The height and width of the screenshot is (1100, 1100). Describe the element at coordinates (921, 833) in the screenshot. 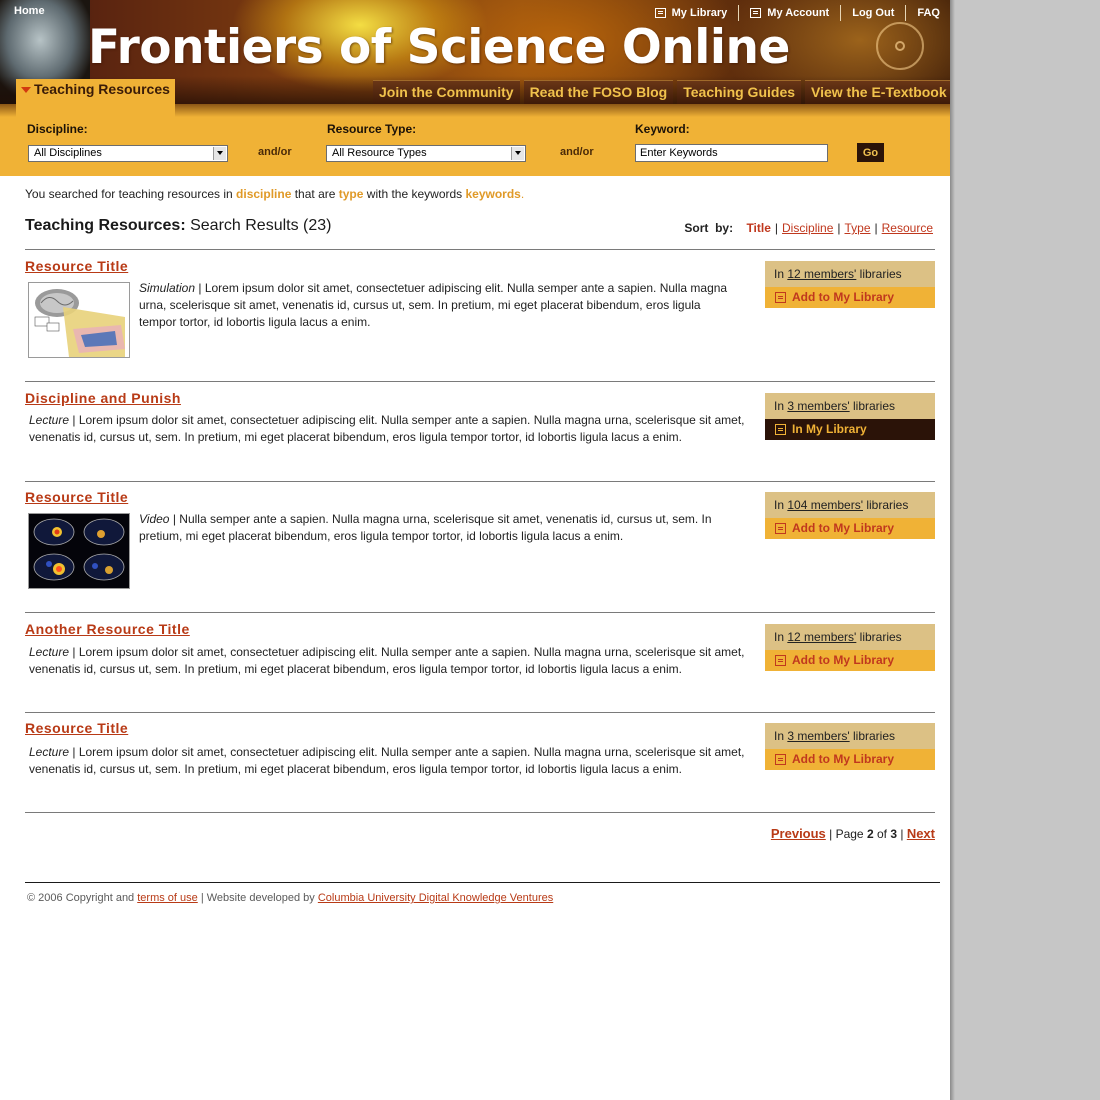

I see `next-page-link: Next` at that location.